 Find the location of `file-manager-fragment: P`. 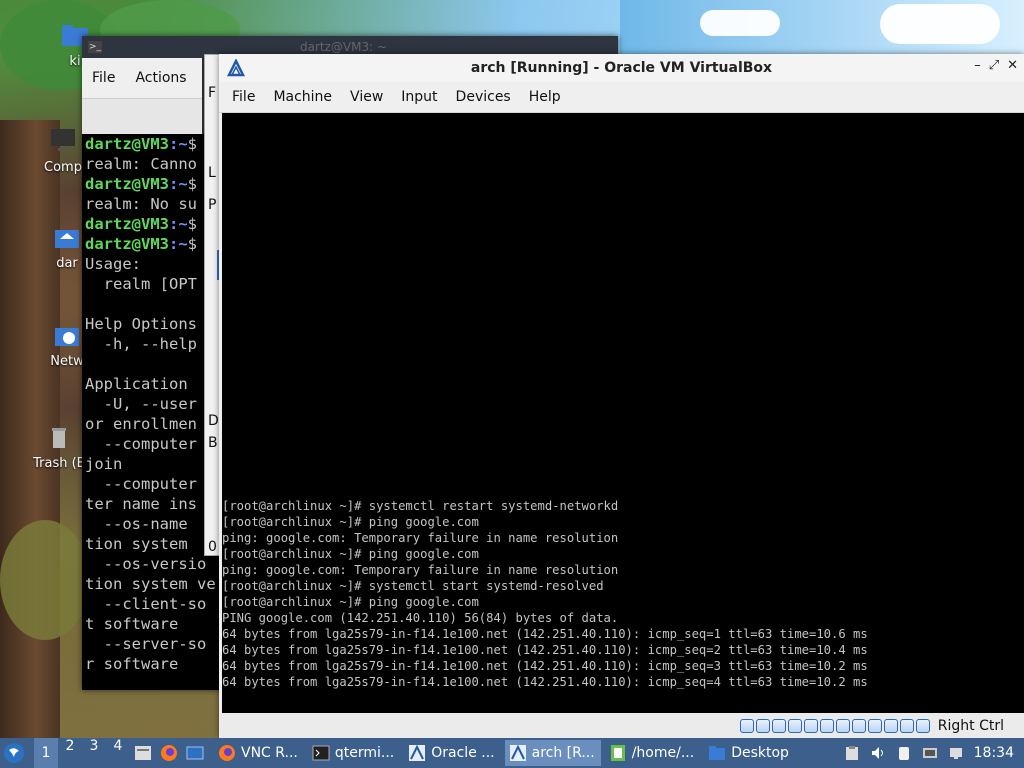

file-manager-fragment: P is located at coordinates (212, 205).